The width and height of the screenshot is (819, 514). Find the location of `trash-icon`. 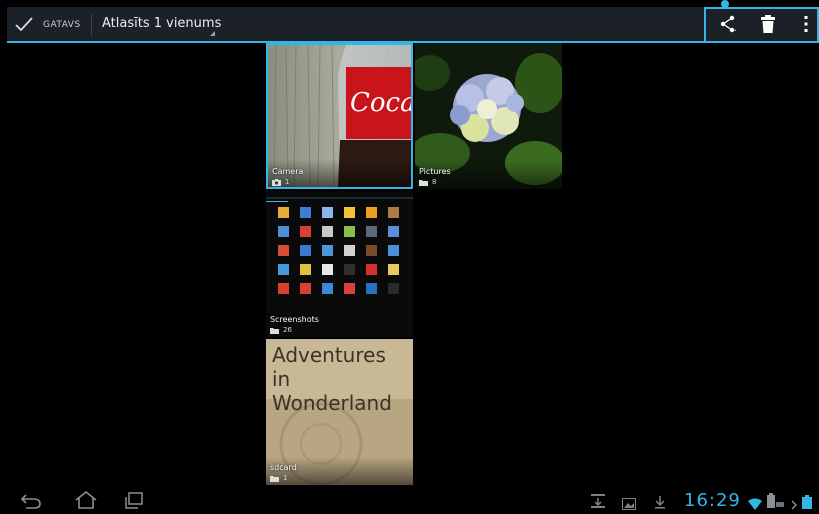

trash-icon is located at coordinates (768, 26).